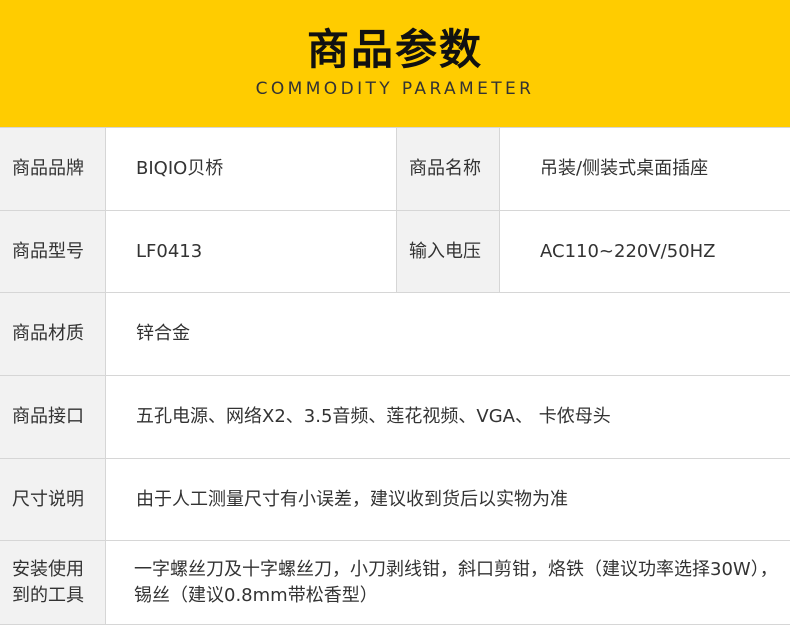  What do you see at coordinates (447, 417) in the screenshot?
I see `interface-value: 五孔电源、网络X2、3.5音频、莲花视频、VGA、 卡侬母头` at bounding box center [447, 417].